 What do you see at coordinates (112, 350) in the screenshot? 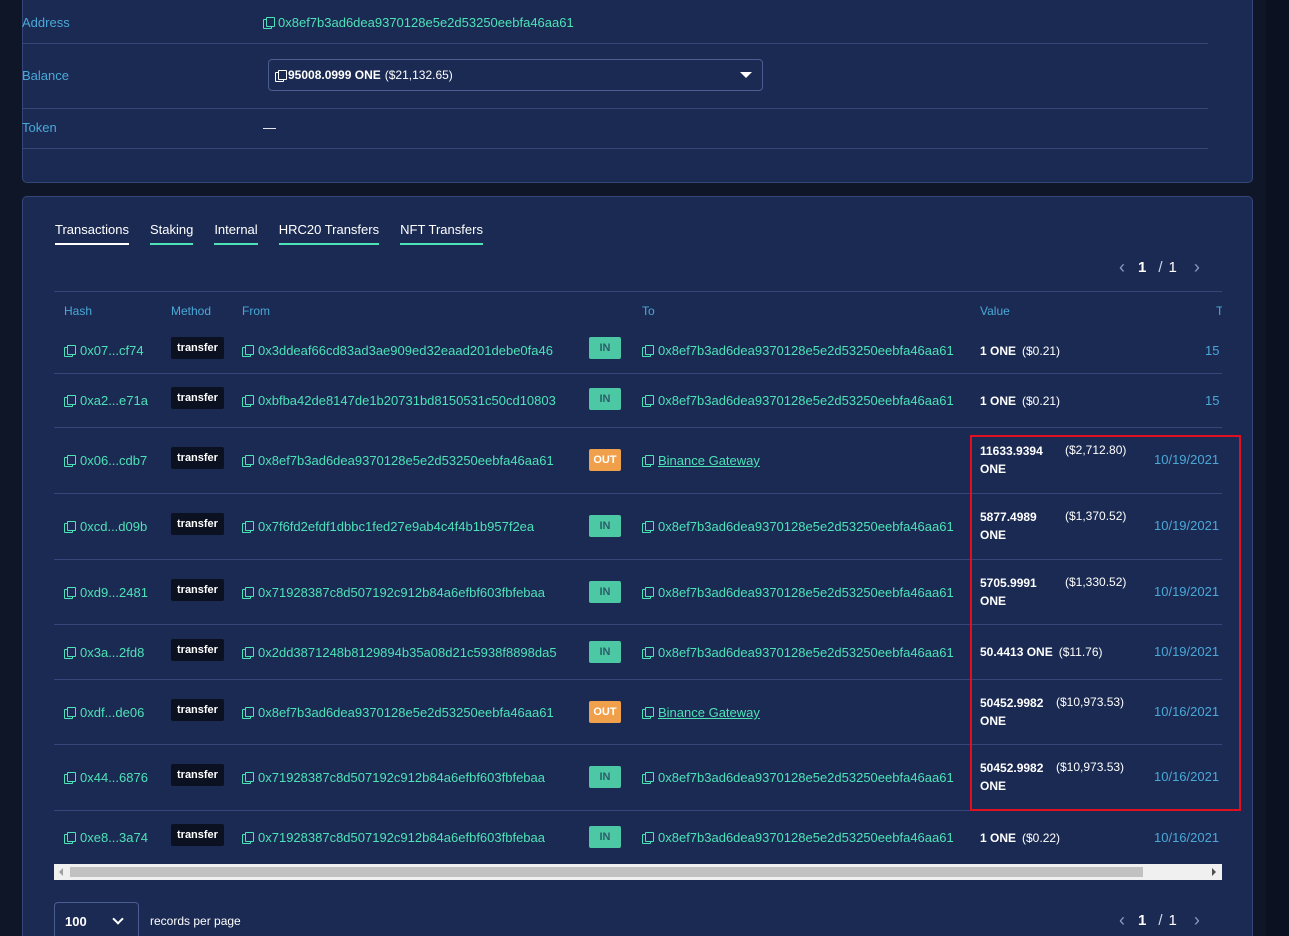
I see `hash-link: 0x07...cf74` at bounding box center [112, 350].